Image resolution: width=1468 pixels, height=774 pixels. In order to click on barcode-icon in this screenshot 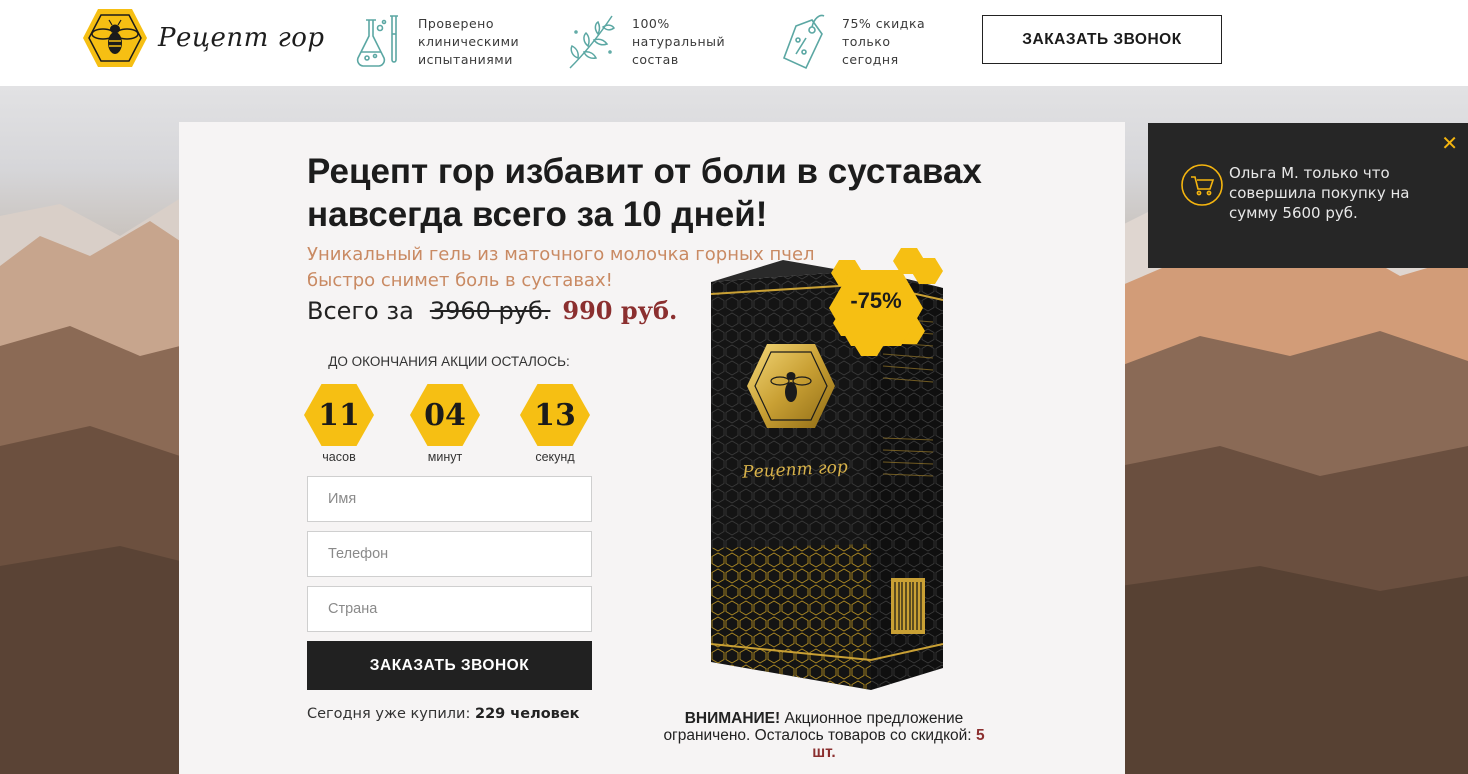, I will do `click(908, 606)`.